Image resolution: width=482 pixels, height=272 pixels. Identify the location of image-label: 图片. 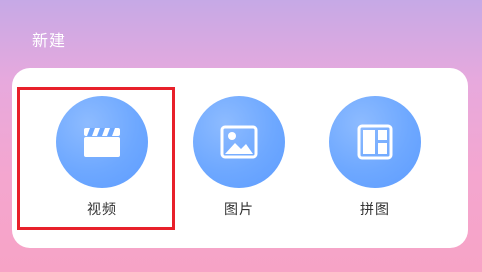
(239, 210).